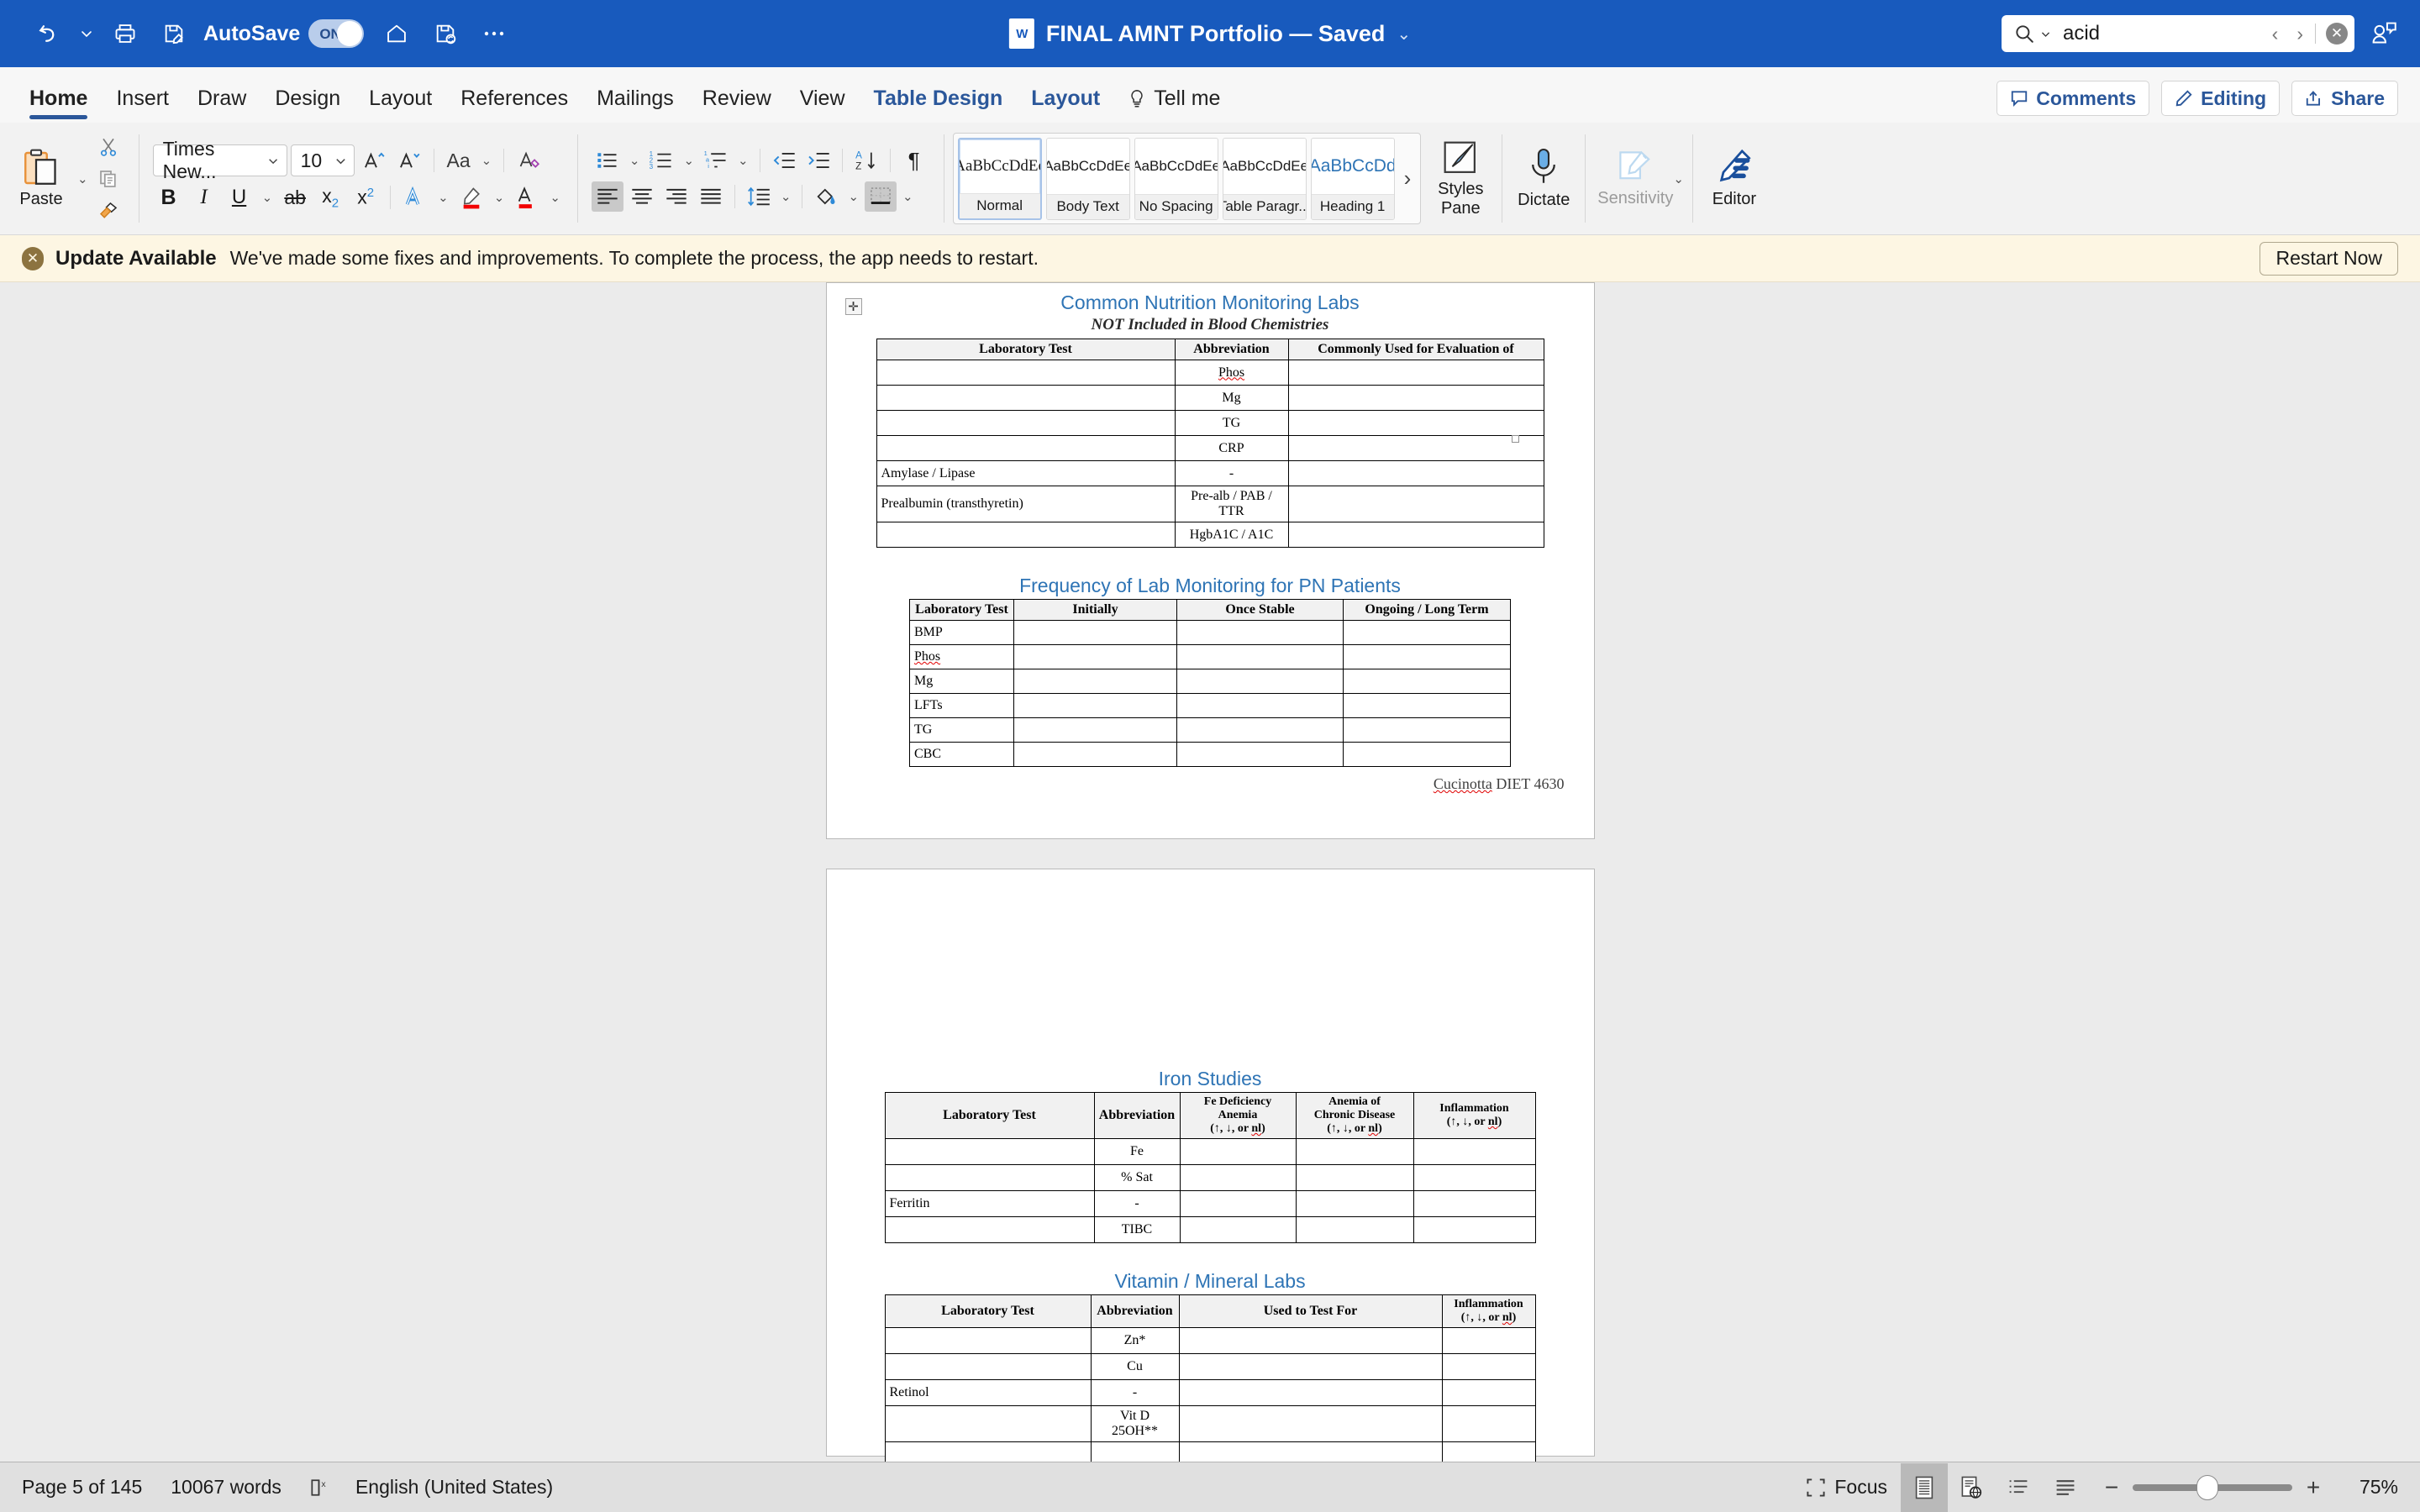 The image size is (2420, 1512). What do you see at coordinates (295, 197) in the screenshot?
I see `strikethrough-button: ab` at bounding box center [295, 197].